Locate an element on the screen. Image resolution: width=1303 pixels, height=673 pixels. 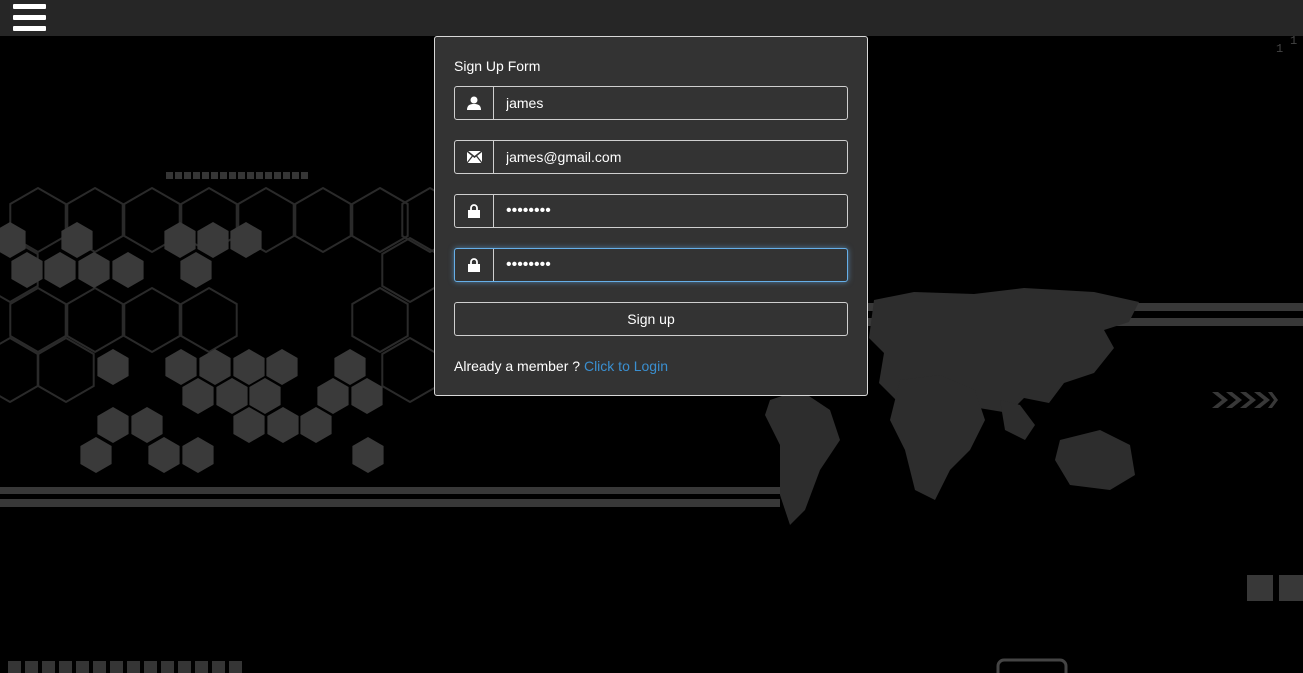
hamburger-menu-icon is located at coordinates (29, 17).